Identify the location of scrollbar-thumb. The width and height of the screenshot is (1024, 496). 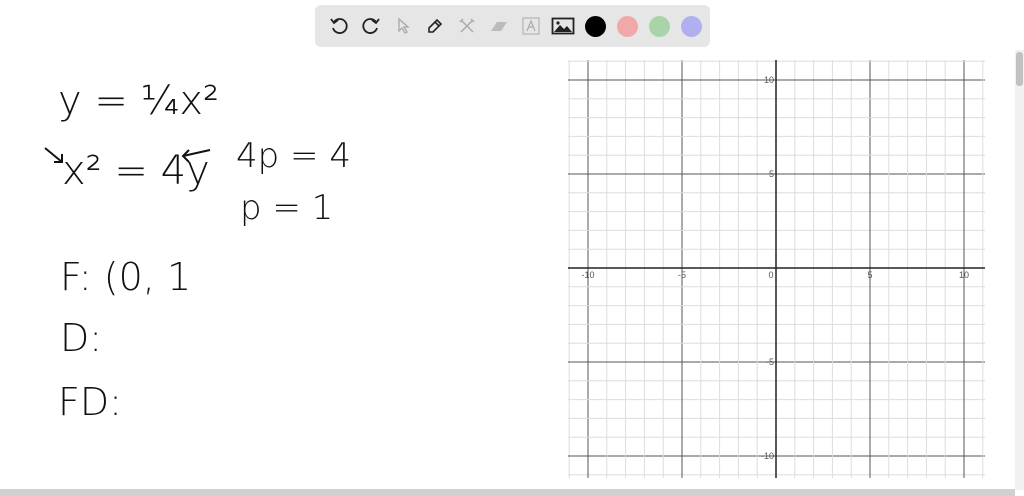
(1019, 69).